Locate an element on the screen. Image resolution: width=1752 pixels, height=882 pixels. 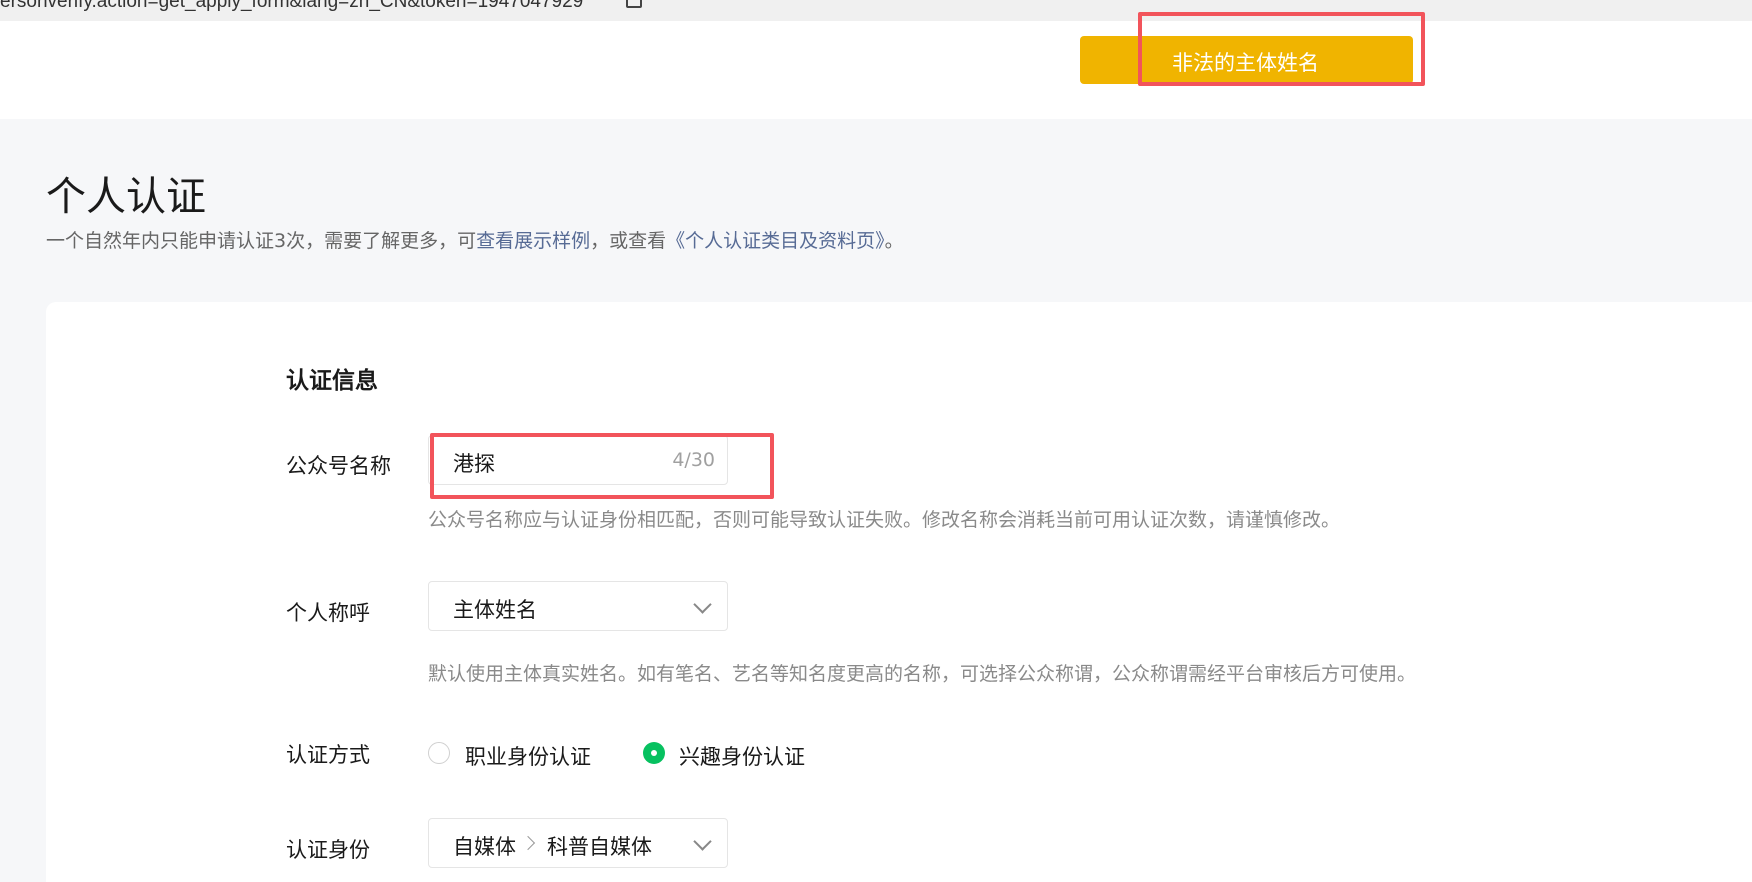
view-example-link: 查看展示样例 is located at coordinates (533, 241).